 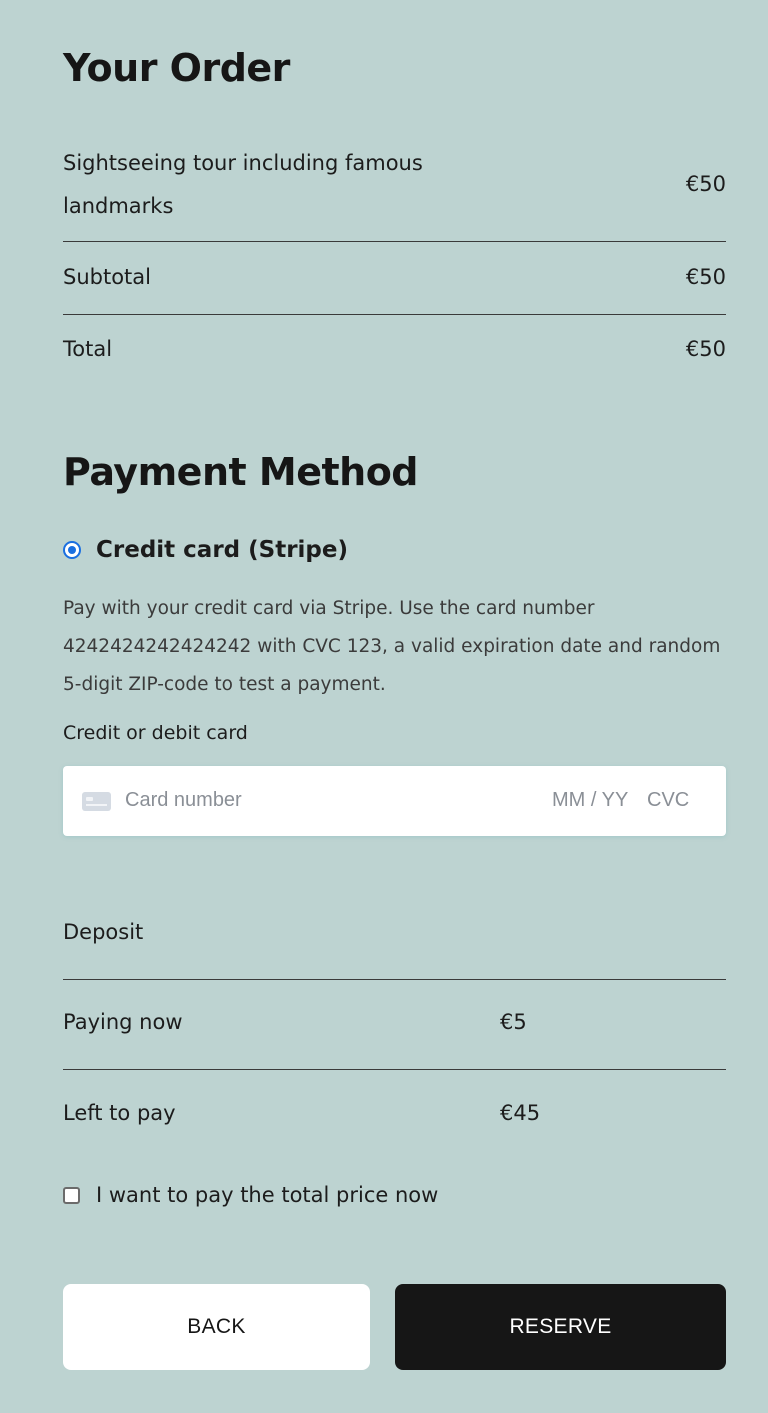 What do you see at coordinates (71, 1195) in the screenshot?
I see `pay-total-checkbox` at bounding box center [71, 1195].